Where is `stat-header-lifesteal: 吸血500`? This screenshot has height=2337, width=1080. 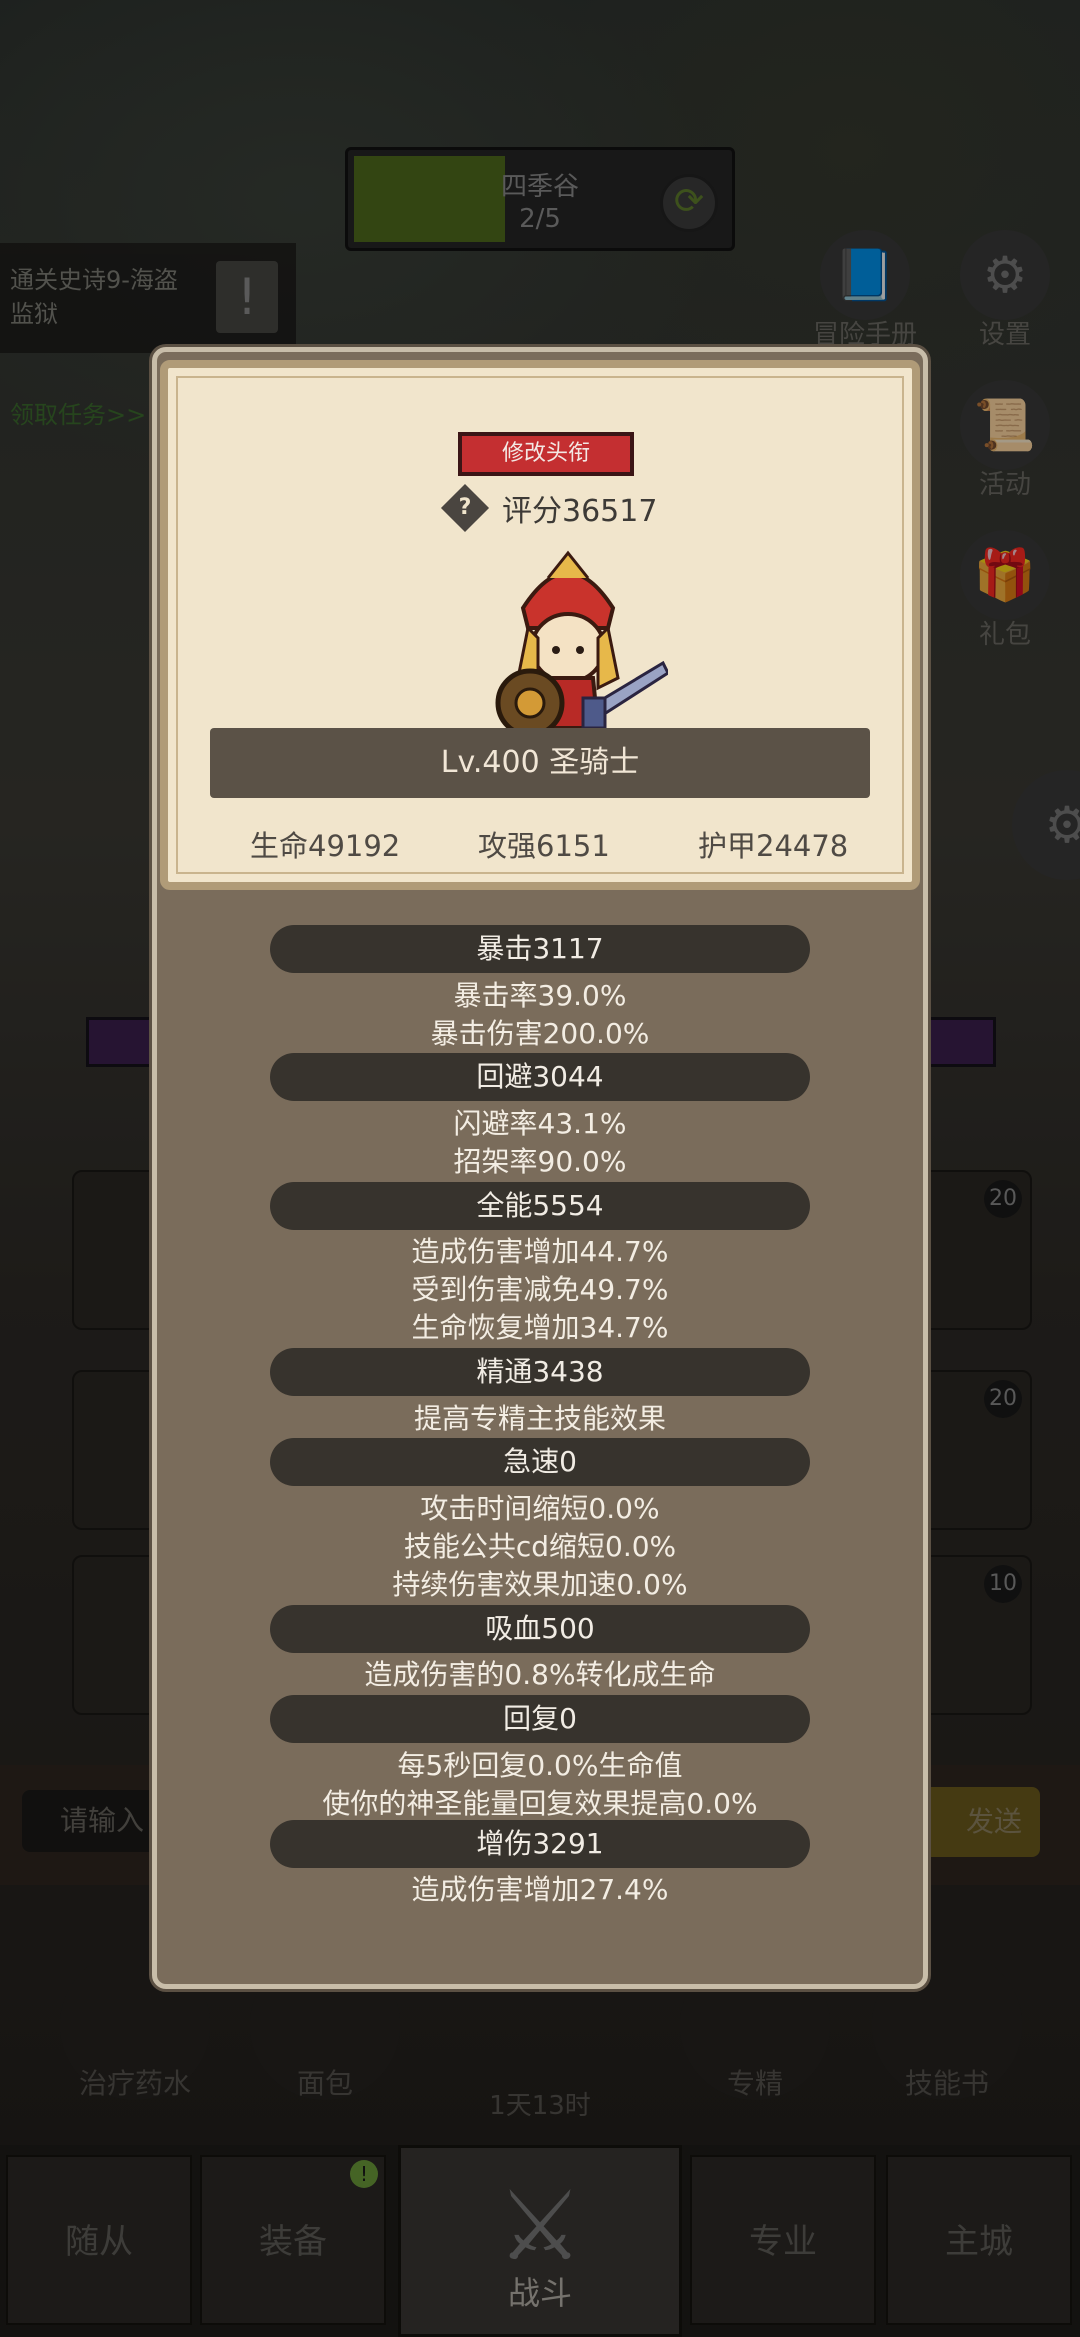
stat-header-lifesteal: 吸血500 is located at coordinates (540, 1629).